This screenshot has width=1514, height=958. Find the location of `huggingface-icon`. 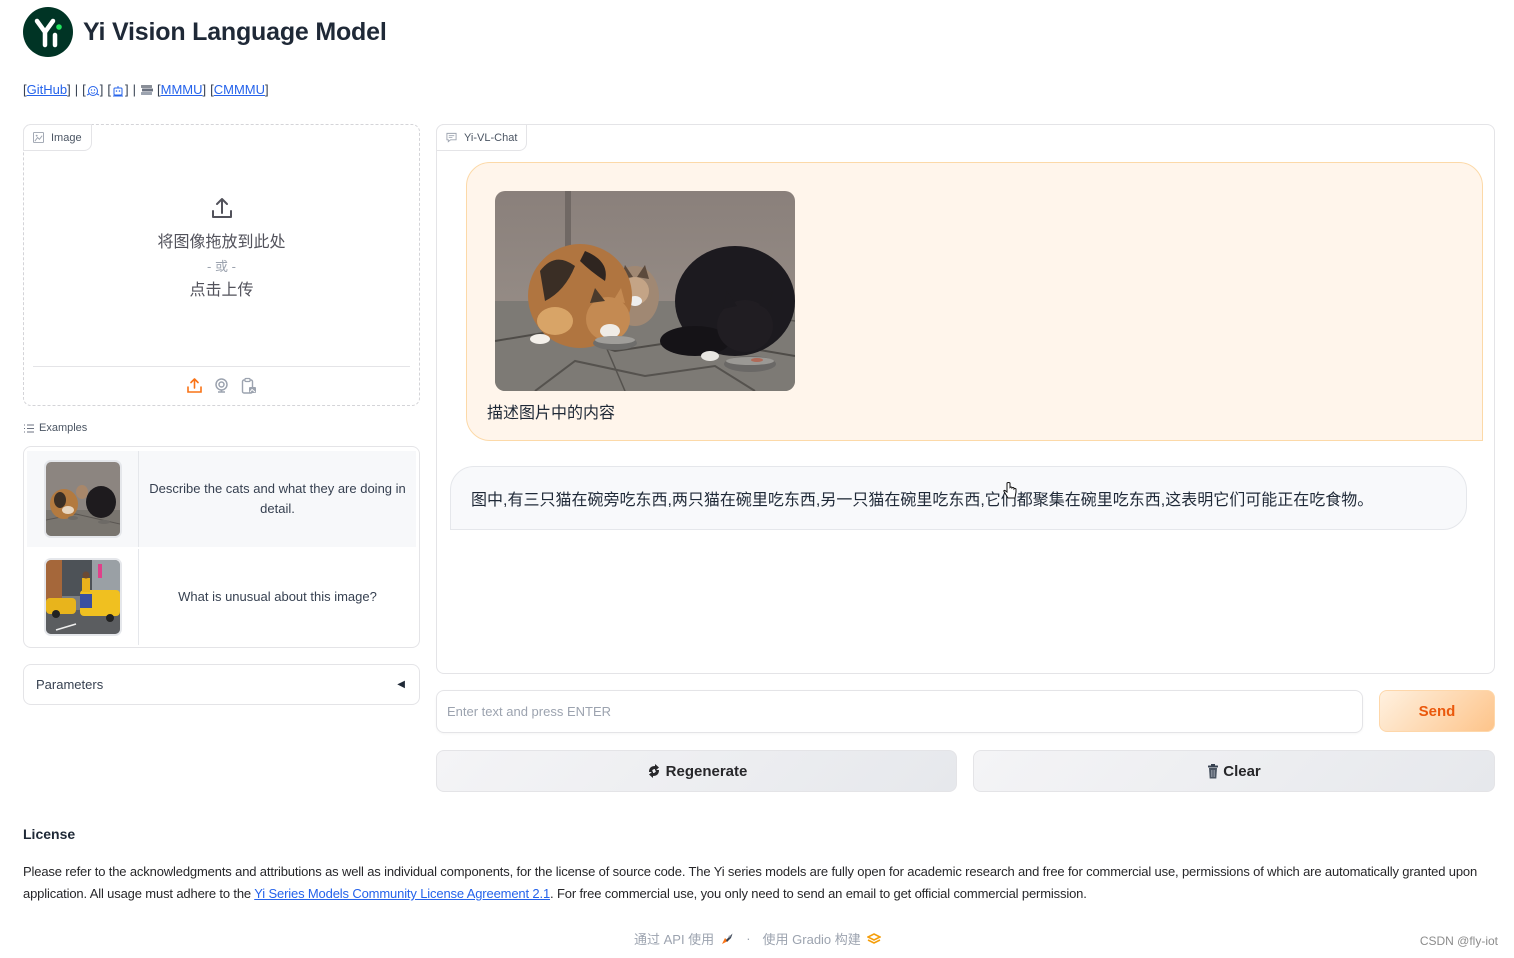

huggingface-icon is located at coordinates (92, 90).